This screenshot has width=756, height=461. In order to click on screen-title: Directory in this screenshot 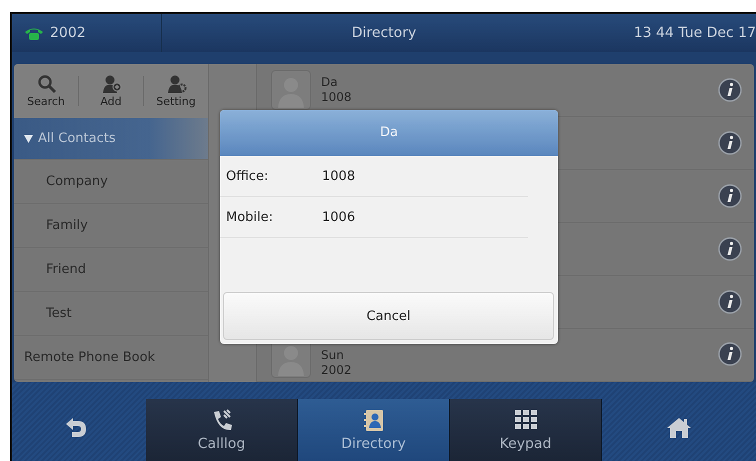, I will do `click(384, 33)`.